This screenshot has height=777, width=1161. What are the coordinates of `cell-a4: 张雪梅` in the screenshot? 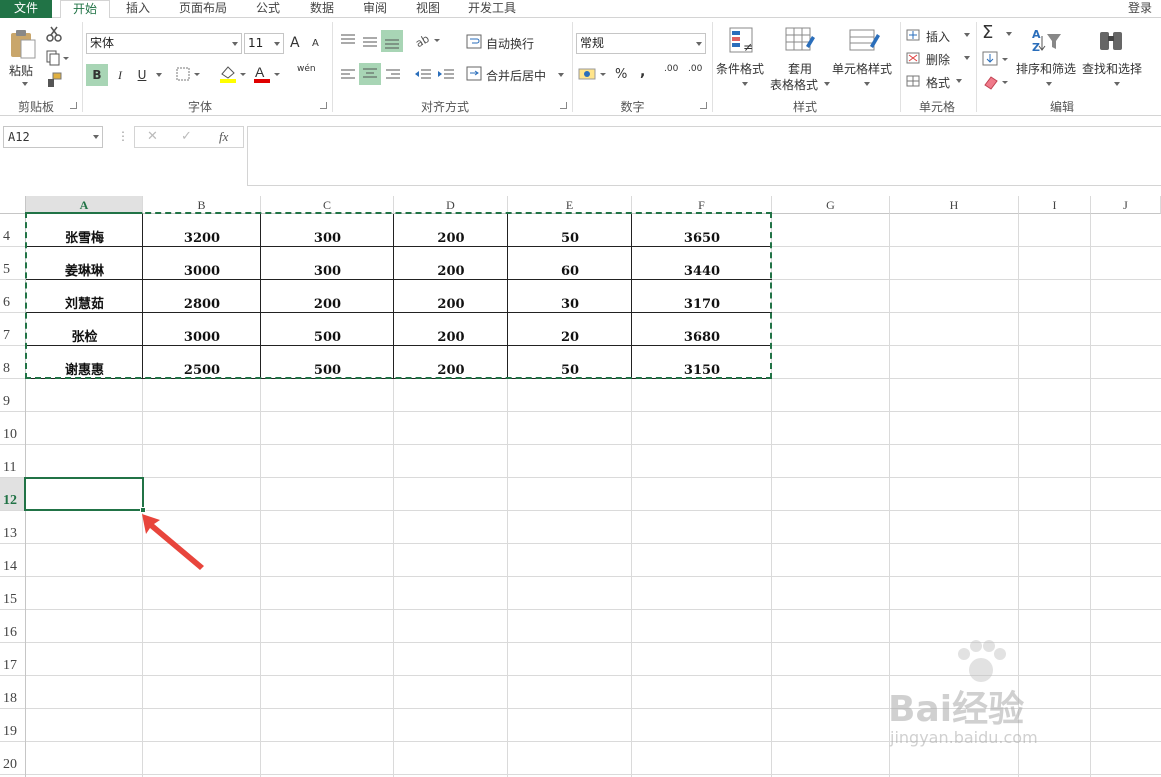 It's located at (84, 230).